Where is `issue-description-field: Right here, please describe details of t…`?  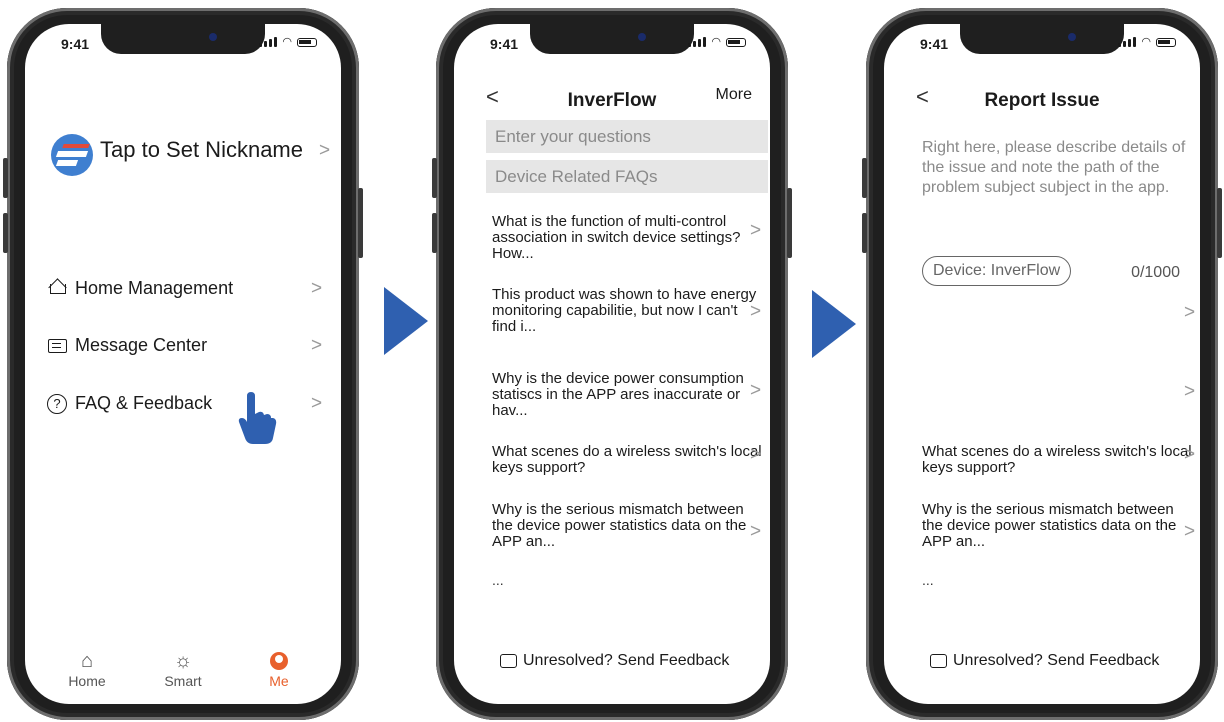
issue-description-field: Right here, please describe details of t… is located at coordinates (1058, 168).